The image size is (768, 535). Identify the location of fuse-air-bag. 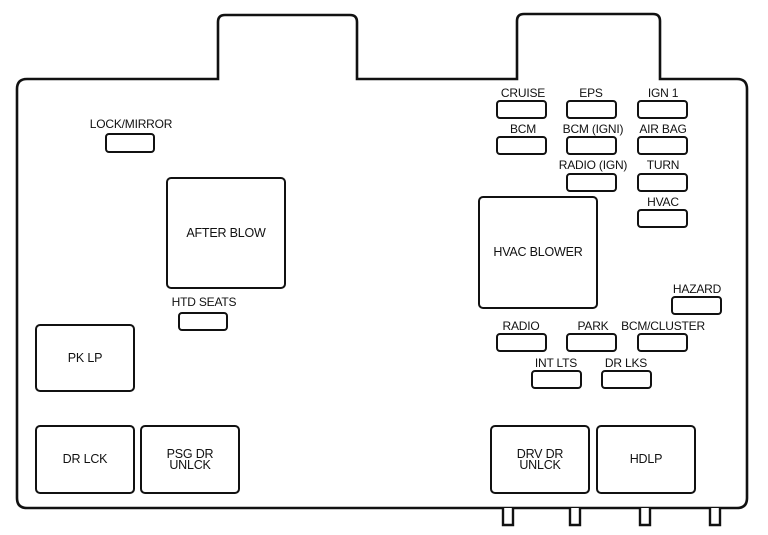
(662, 145).